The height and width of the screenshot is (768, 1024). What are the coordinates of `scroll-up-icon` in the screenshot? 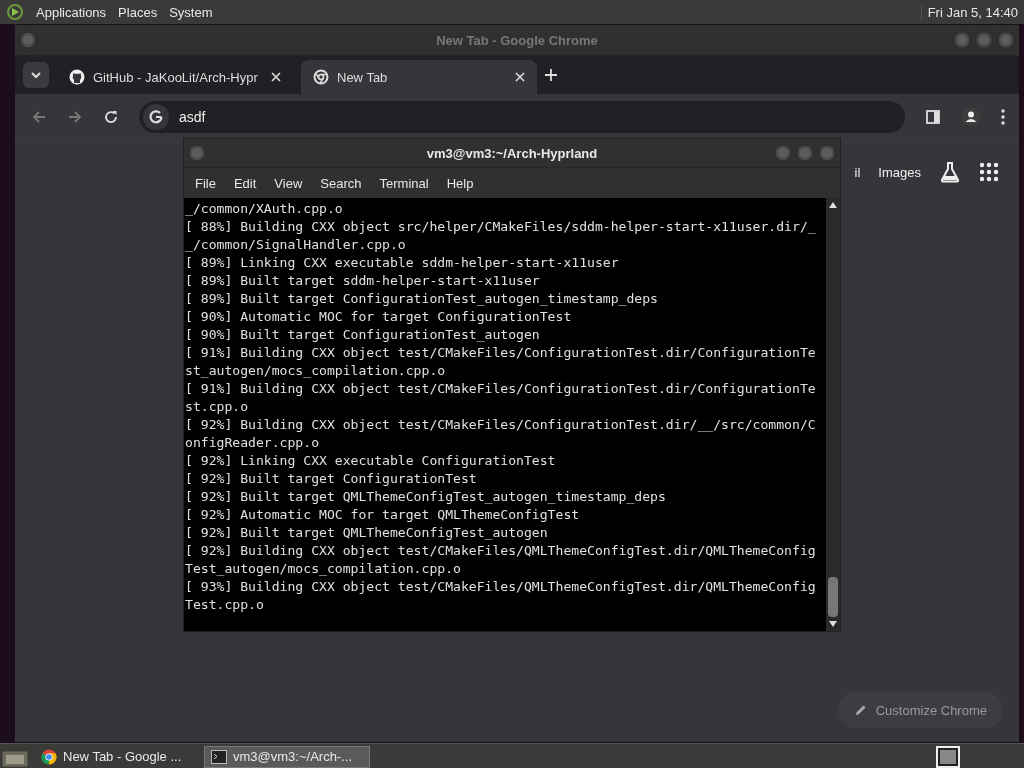 It's located at (833, 205).